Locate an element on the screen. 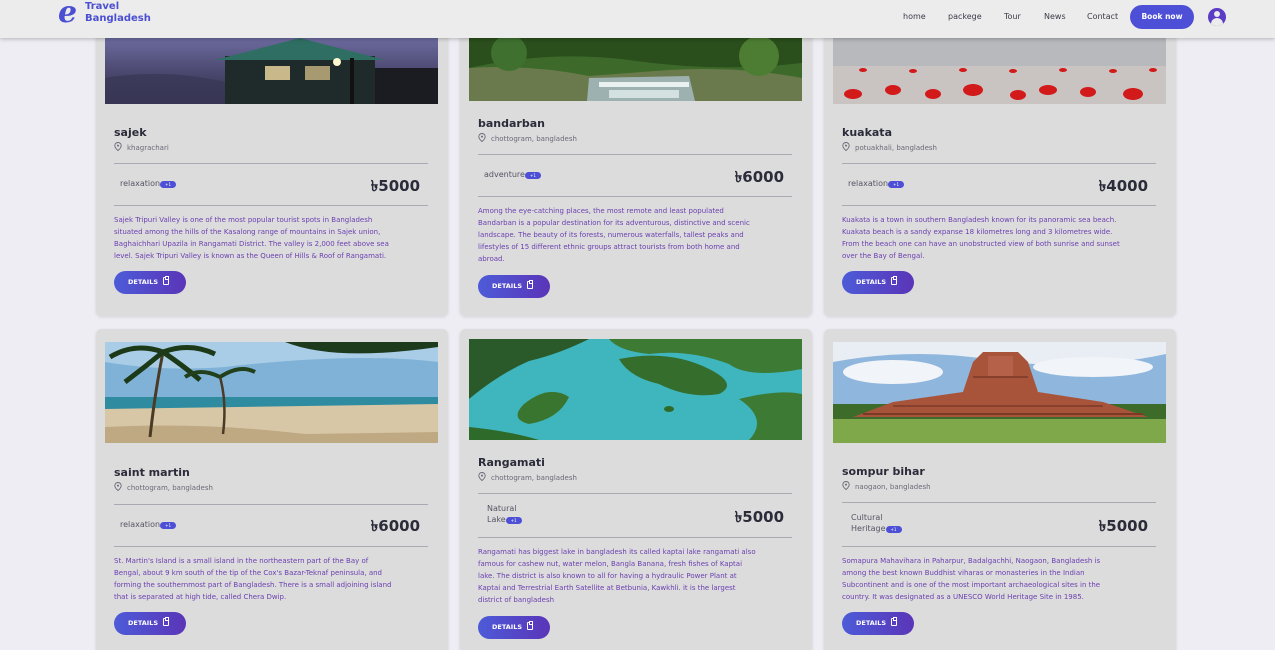  card-title: Rangamati is located at coordinates (511, 462).